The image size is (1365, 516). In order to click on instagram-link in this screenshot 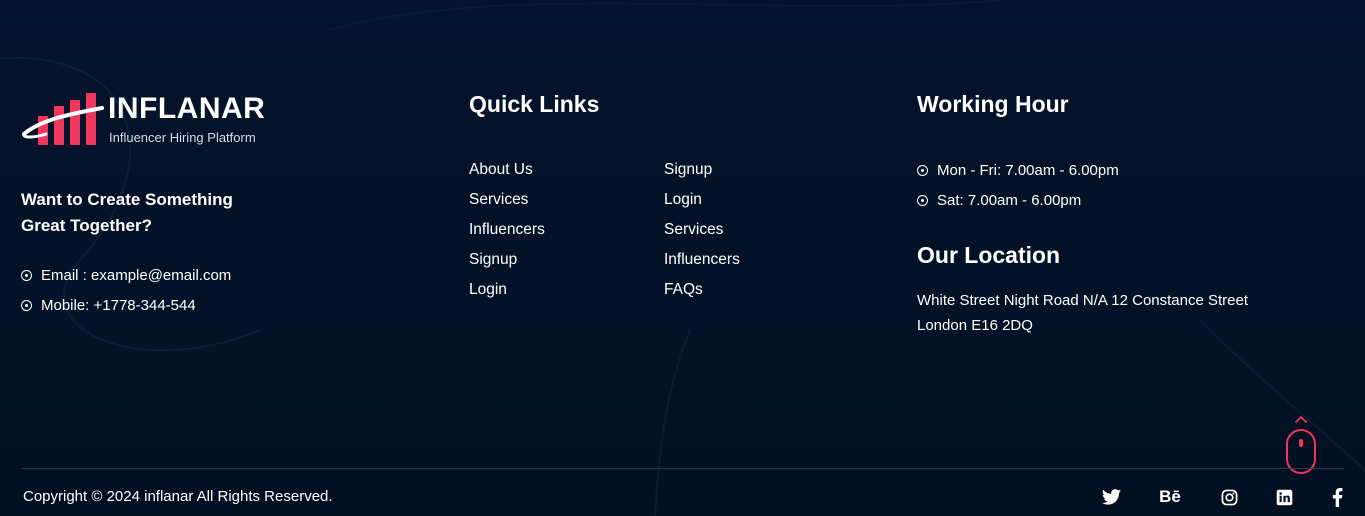, I will do `click(1229, 497)`.